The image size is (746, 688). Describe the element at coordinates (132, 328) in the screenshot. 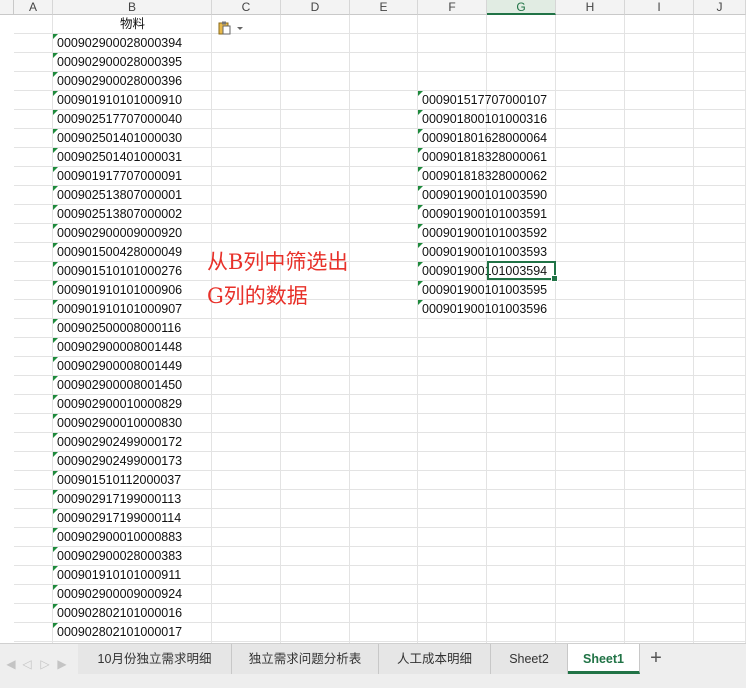

I see `cell-b17: 000902500008000116` at that location.